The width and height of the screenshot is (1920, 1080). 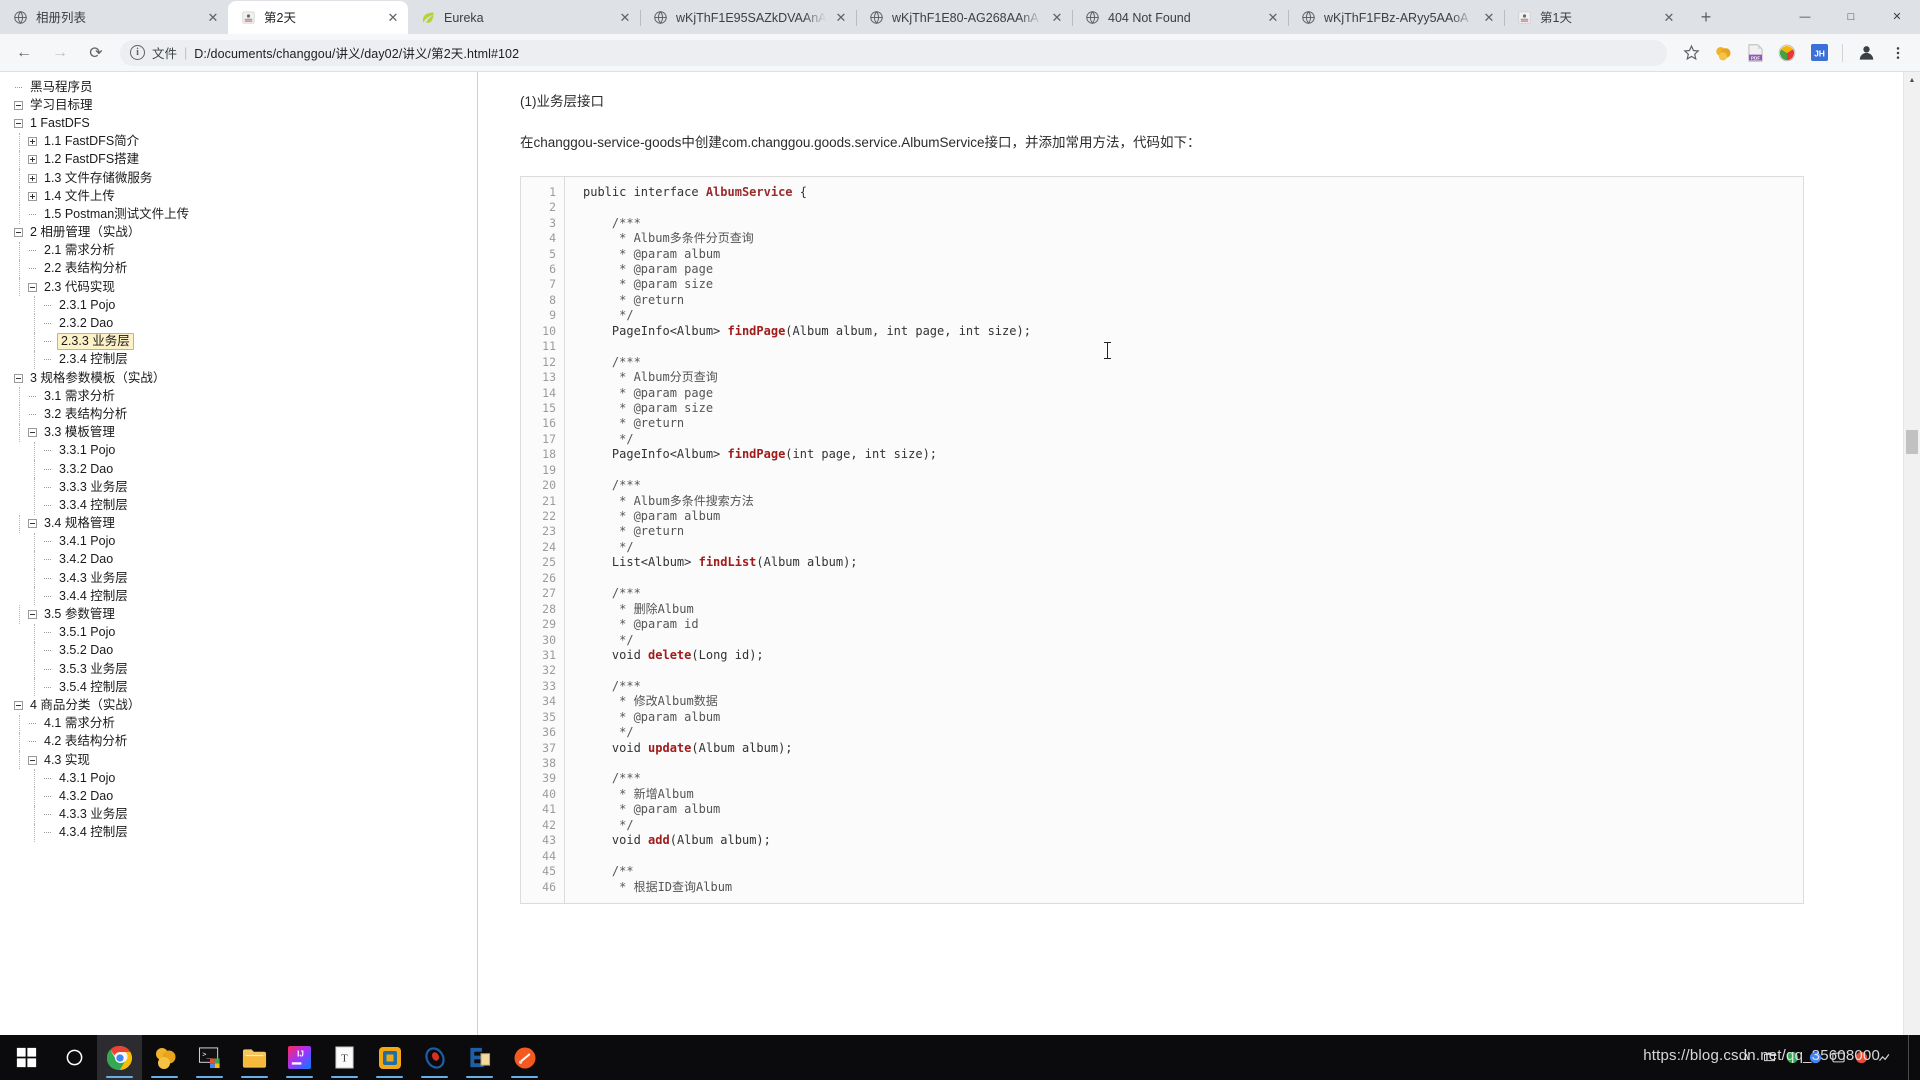 What do you see at coordinates (1787, 53) in the screenshot?
I see `yandex-extension-icon` at bounding box center [1787, 53].